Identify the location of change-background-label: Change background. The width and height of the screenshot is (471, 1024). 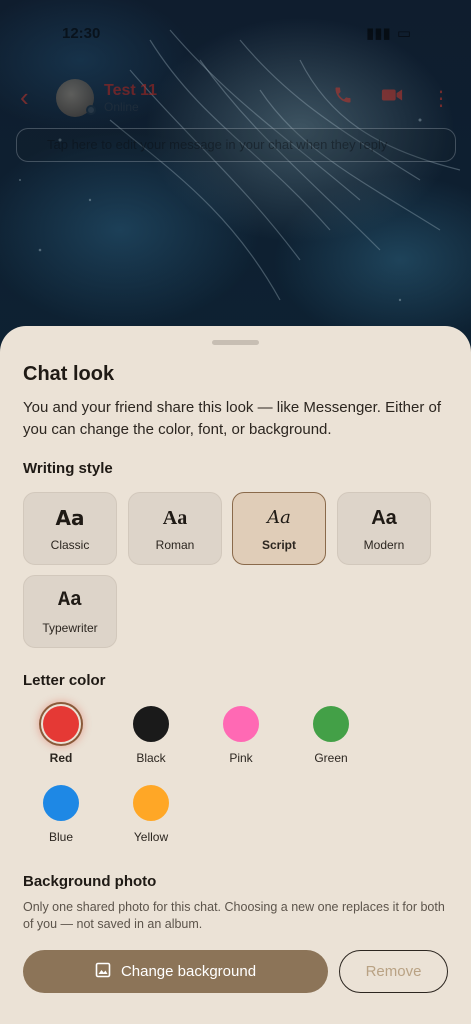
(188, 971).